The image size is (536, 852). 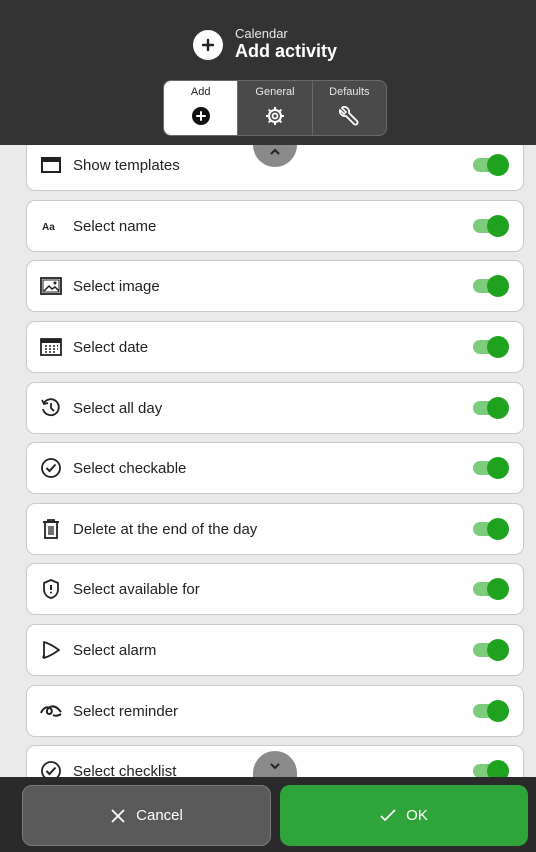 I want to click on row-select-name: Aa Select name, so click(x=275, y=226).